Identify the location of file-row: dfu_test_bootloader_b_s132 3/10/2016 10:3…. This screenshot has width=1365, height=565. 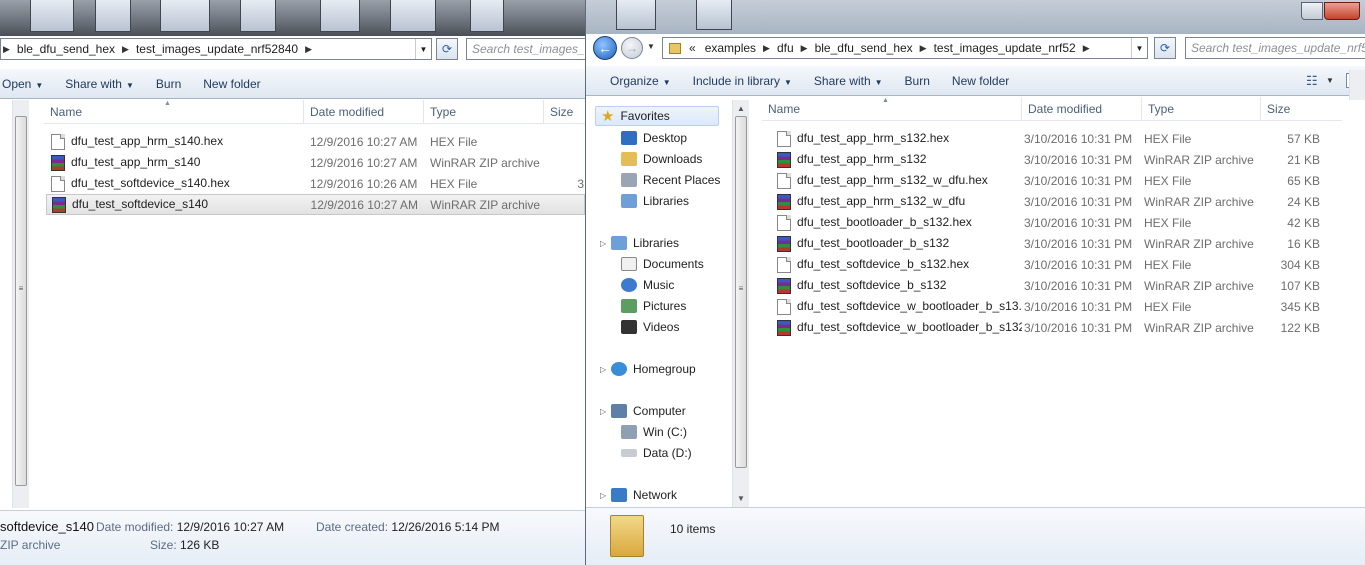
(1053, 243).